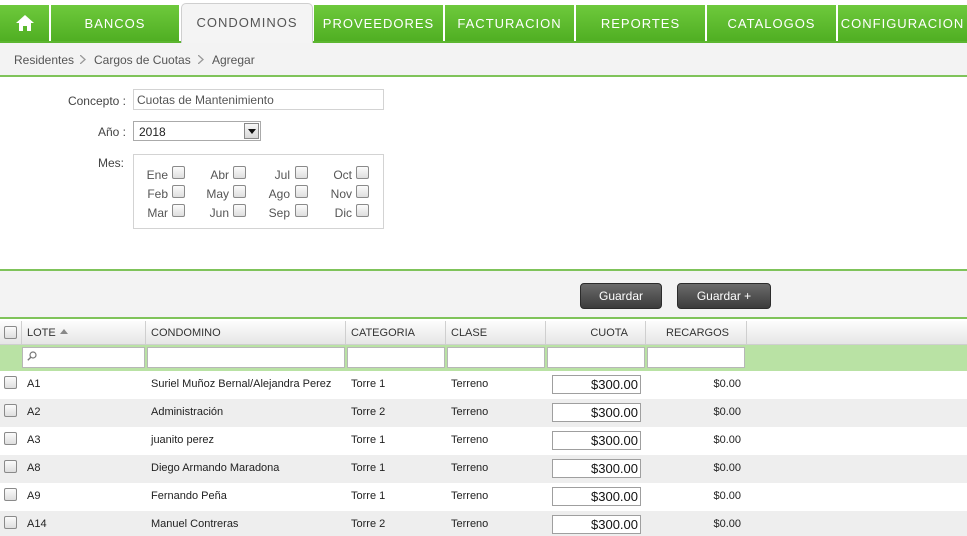 The height and width of the screenshot is (536, 967). I want to click on checkbox-dic, so click(362, 210).